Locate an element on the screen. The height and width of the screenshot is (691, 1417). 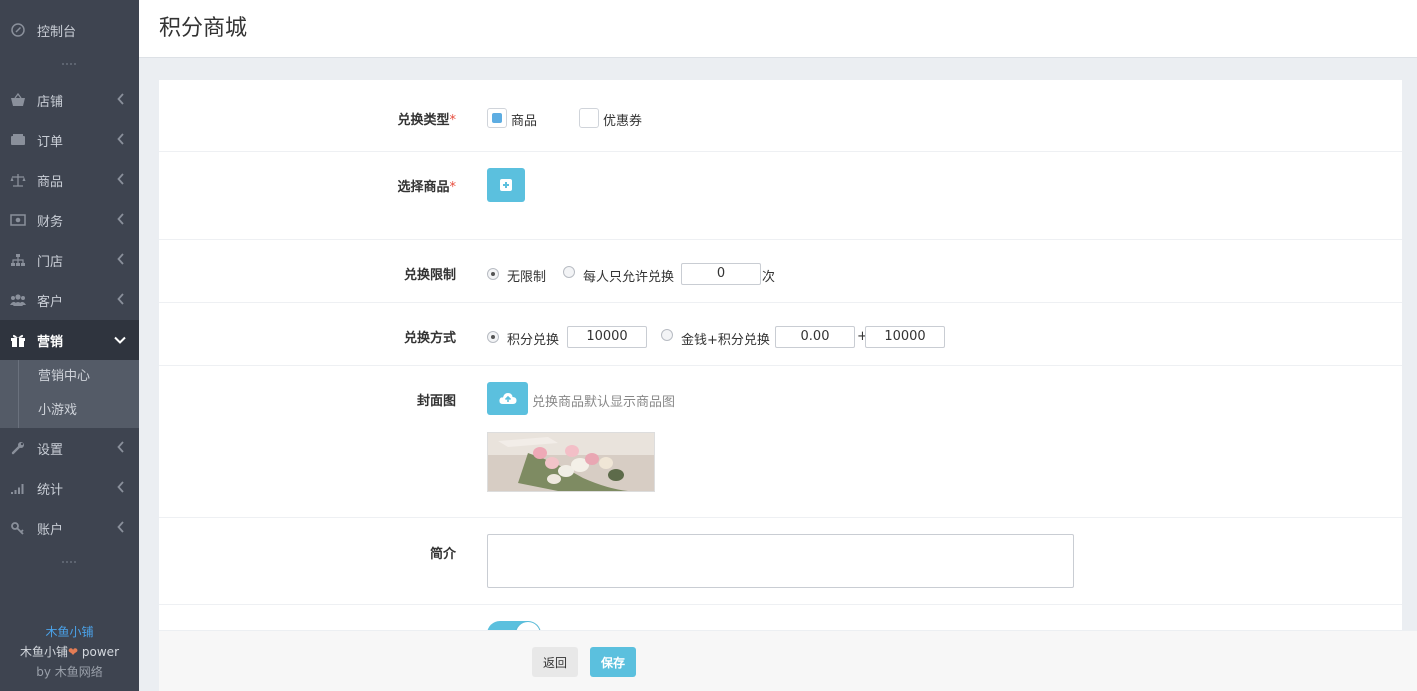
checkbox-goods-label: 商品 is located at coordinates (524, 121).